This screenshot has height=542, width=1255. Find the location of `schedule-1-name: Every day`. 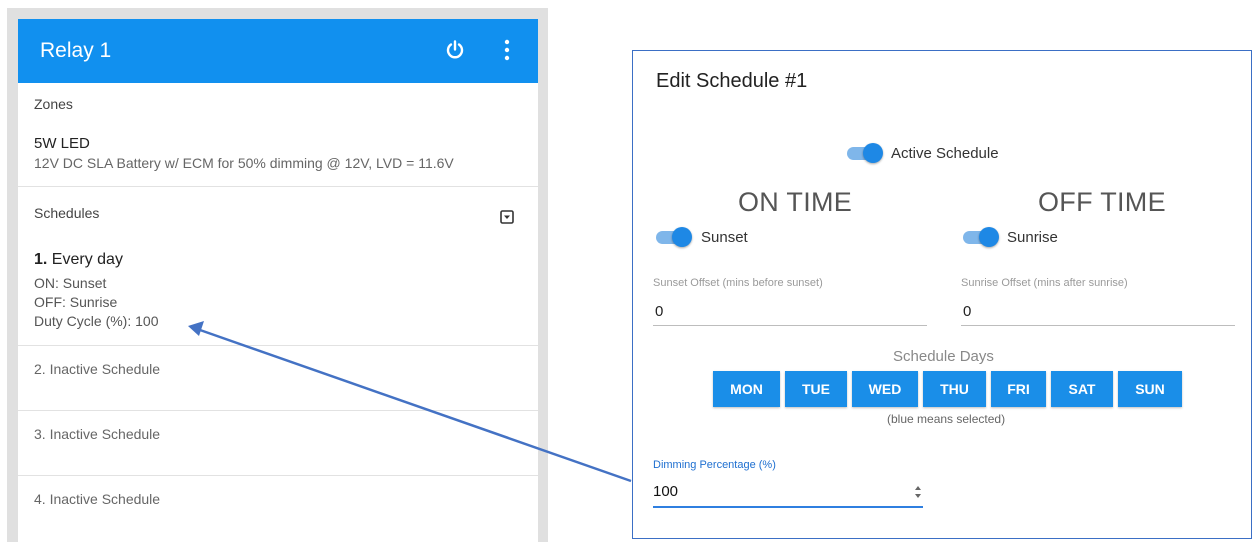

schedule-1-name: Every day is located at coordinates (87, 259).